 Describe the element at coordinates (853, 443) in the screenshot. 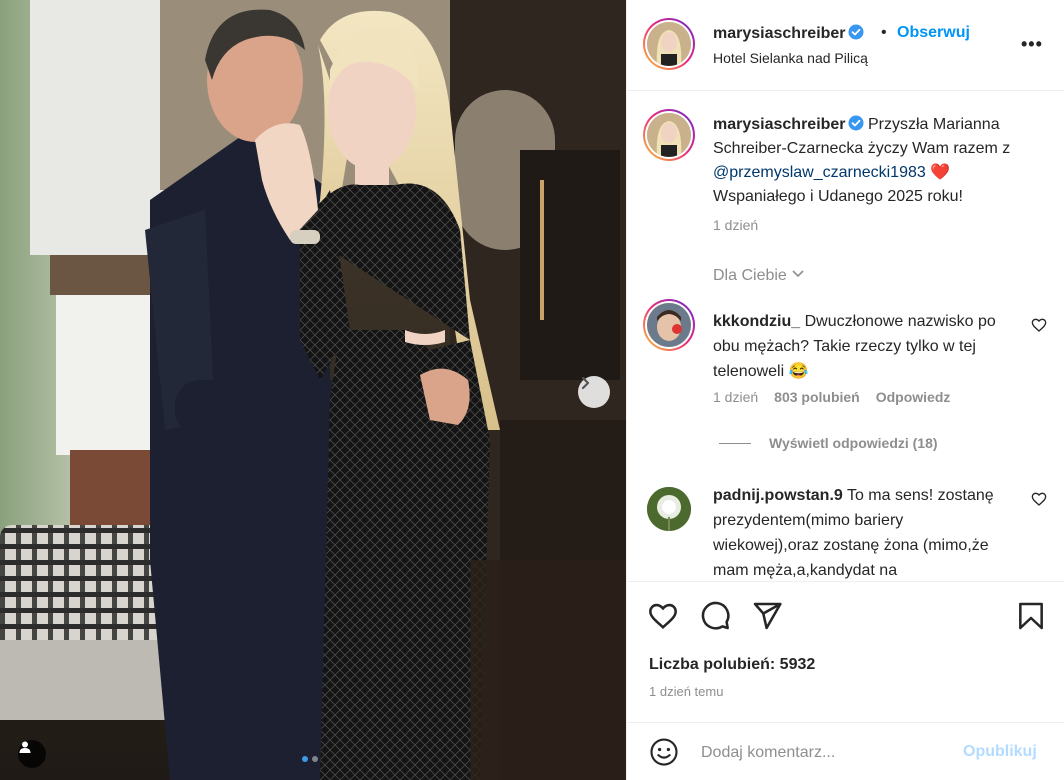

I see `view-replies-label: Wyświetl odpowiedzi (18)` at that location.